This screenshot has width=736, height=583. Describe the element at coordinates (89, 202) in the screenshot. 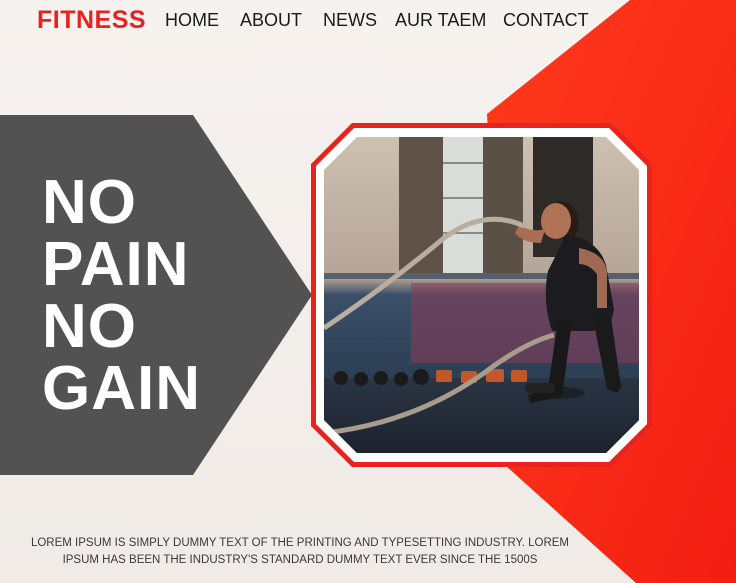

I see `slogan-line-1: NO` at that location.